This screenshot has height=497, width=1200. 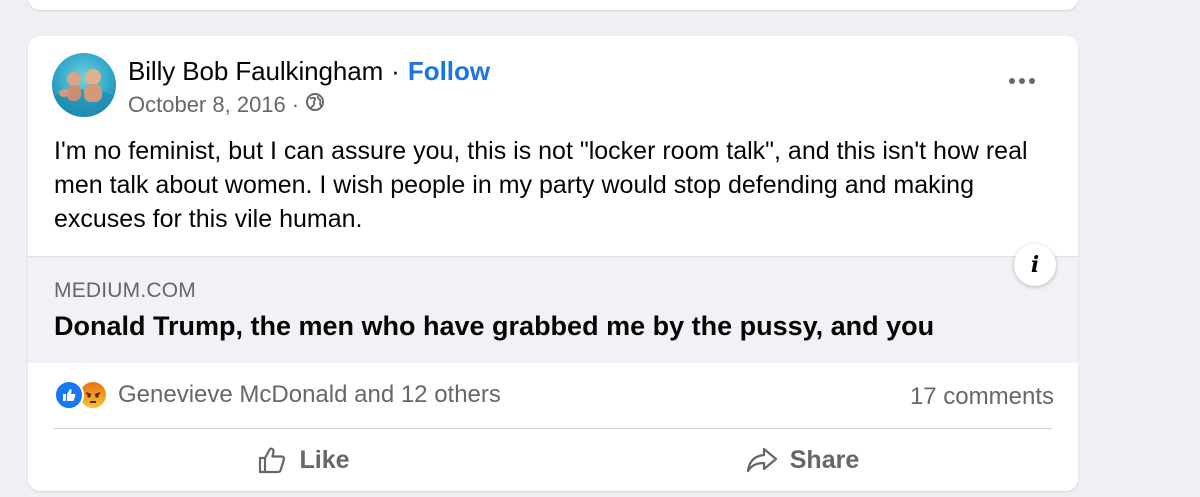 What do you see at coordinates (761, 460) in the screenshot?
I see `share-arrow-icon` at bounding box center [761, 460].